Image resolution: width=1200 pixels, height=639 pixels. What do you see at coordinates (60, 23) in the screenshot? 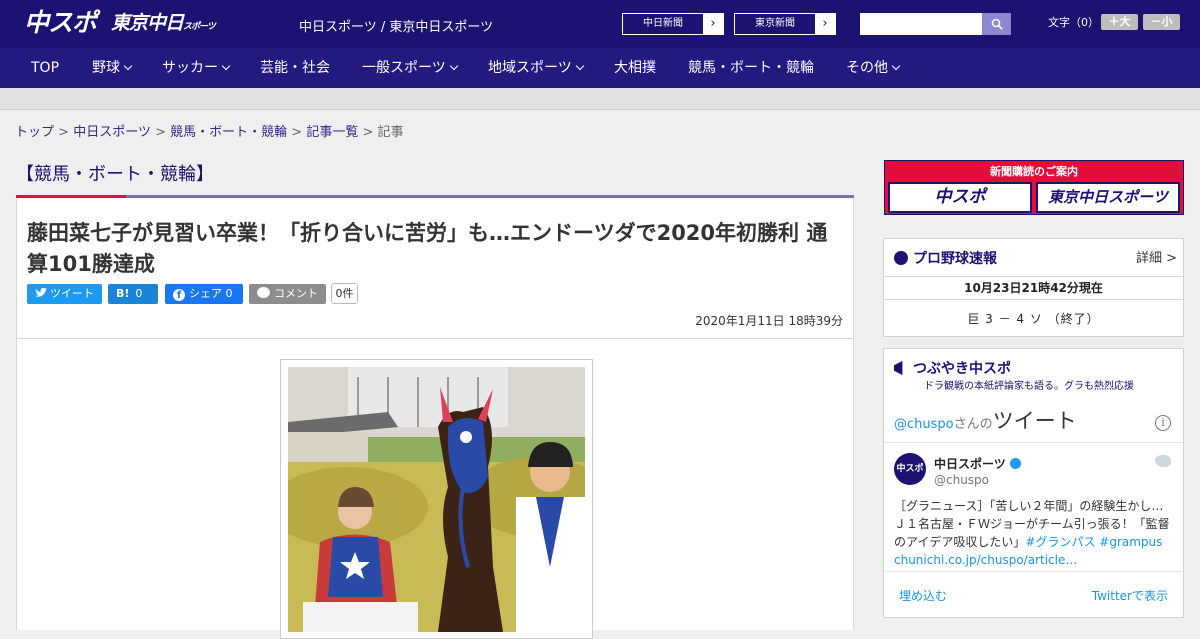
I see `chuspo-logo: 中スポ` at bounding box center [60, 23].